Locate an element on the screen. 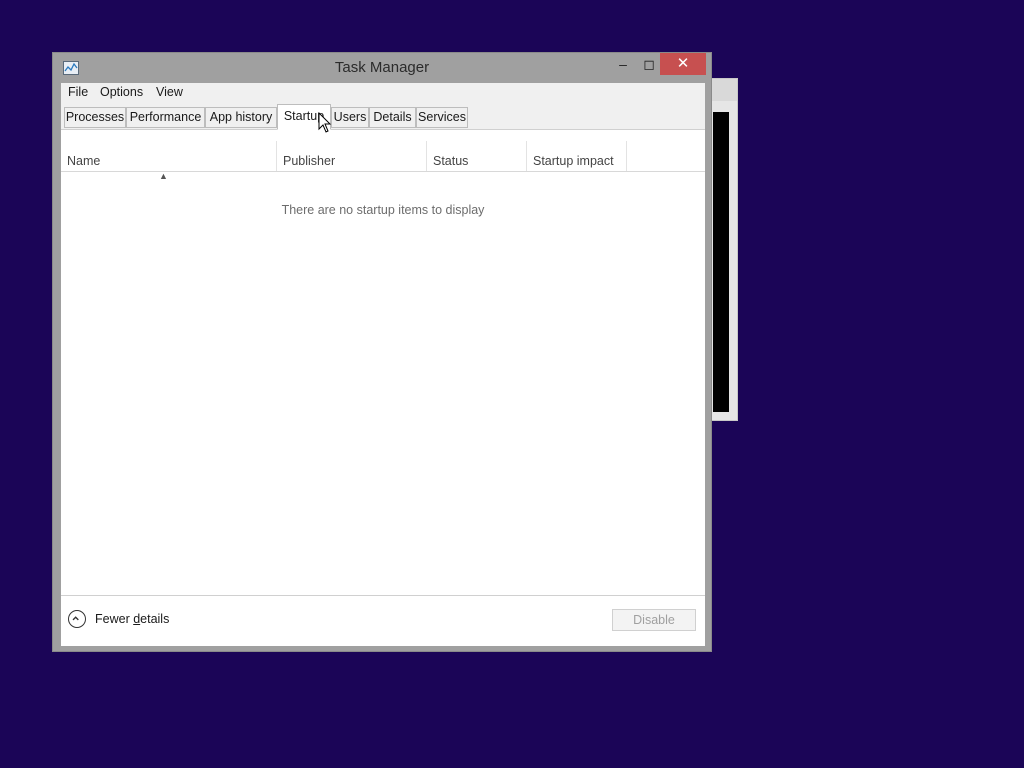 The width and height of the screenshot is (1024, 768). tab-performance: Performance is located at coordinates (165, 117).